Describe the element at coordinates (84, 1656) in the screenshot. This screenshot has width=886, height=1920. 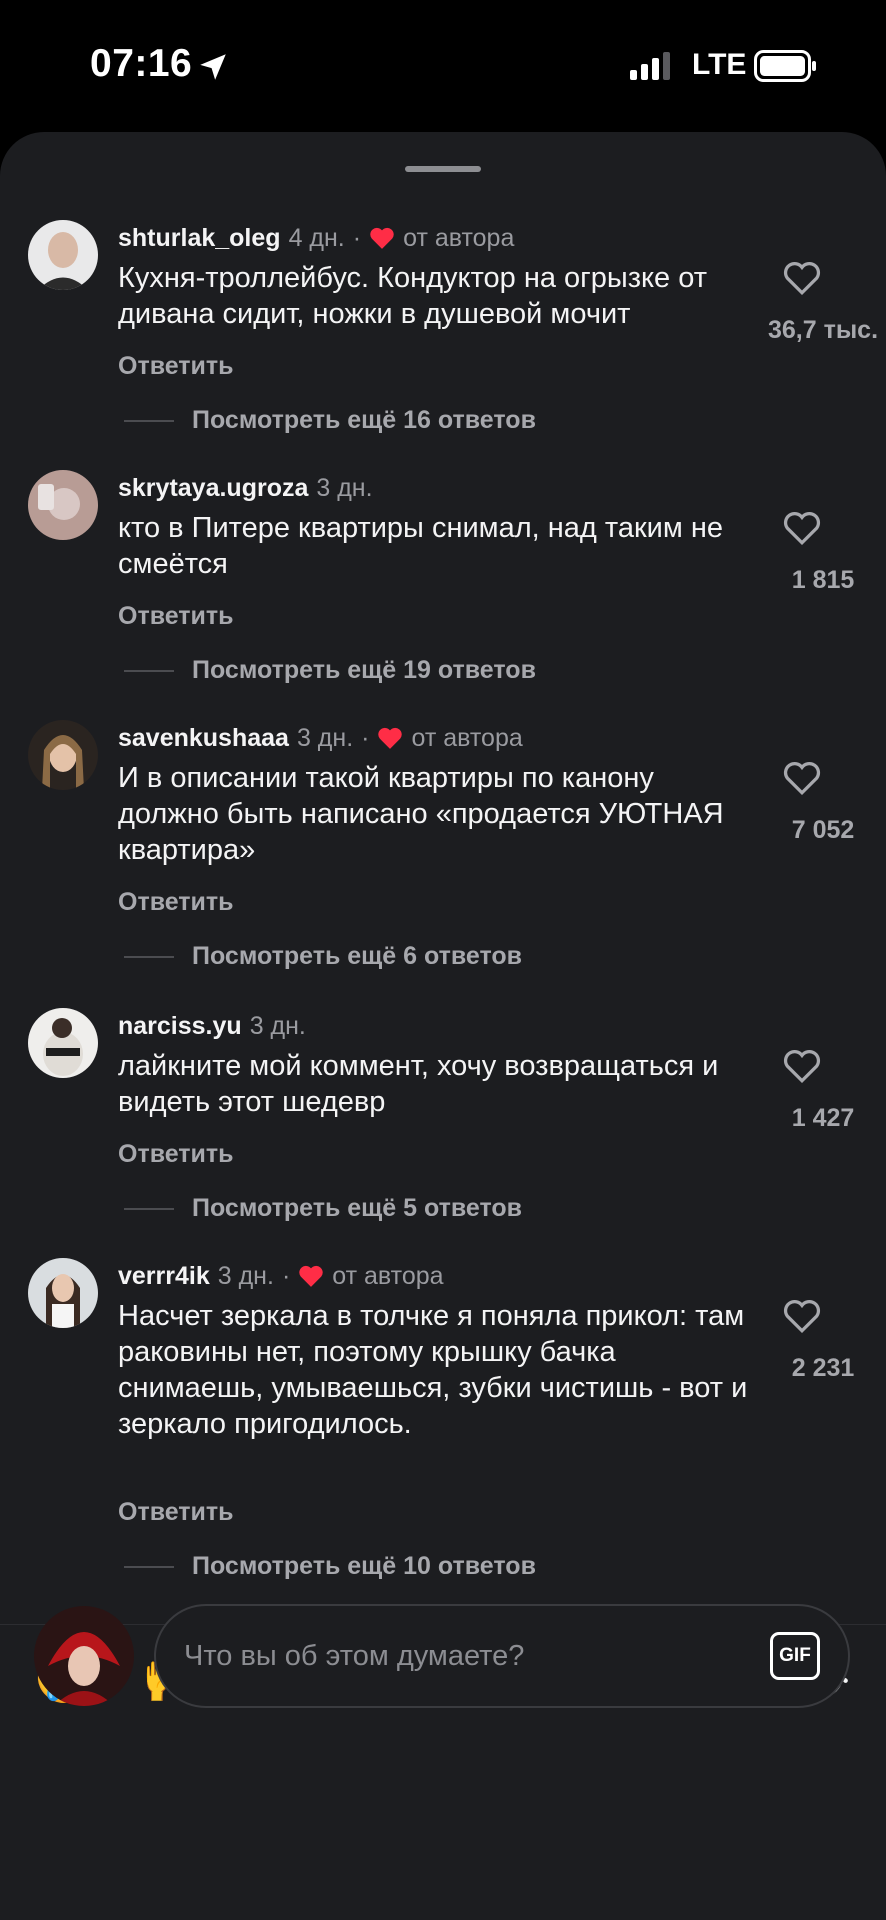
I see `current-user-avatar` at that location.